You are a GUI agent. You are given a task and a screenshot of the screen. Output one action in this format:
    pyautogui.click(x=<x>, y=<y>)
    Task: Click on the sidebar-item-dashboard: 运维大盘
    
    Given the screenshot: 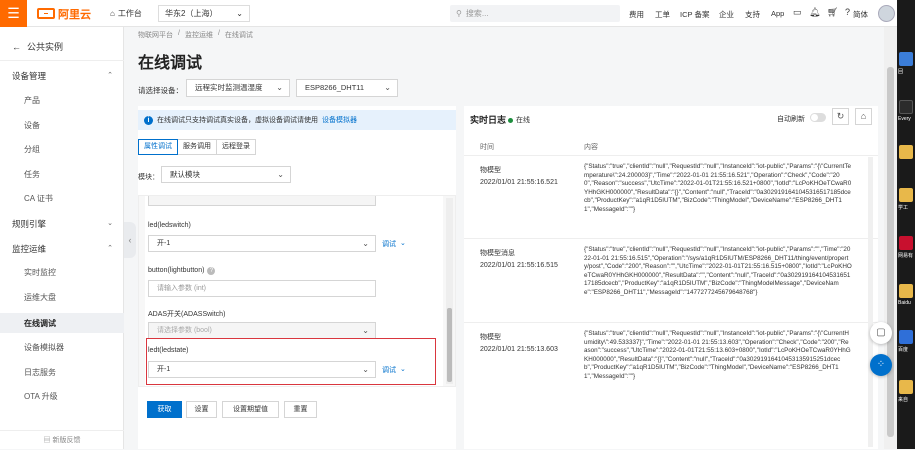 What is the action you would take?
    pyautogui.click(x=40, y=297)
    